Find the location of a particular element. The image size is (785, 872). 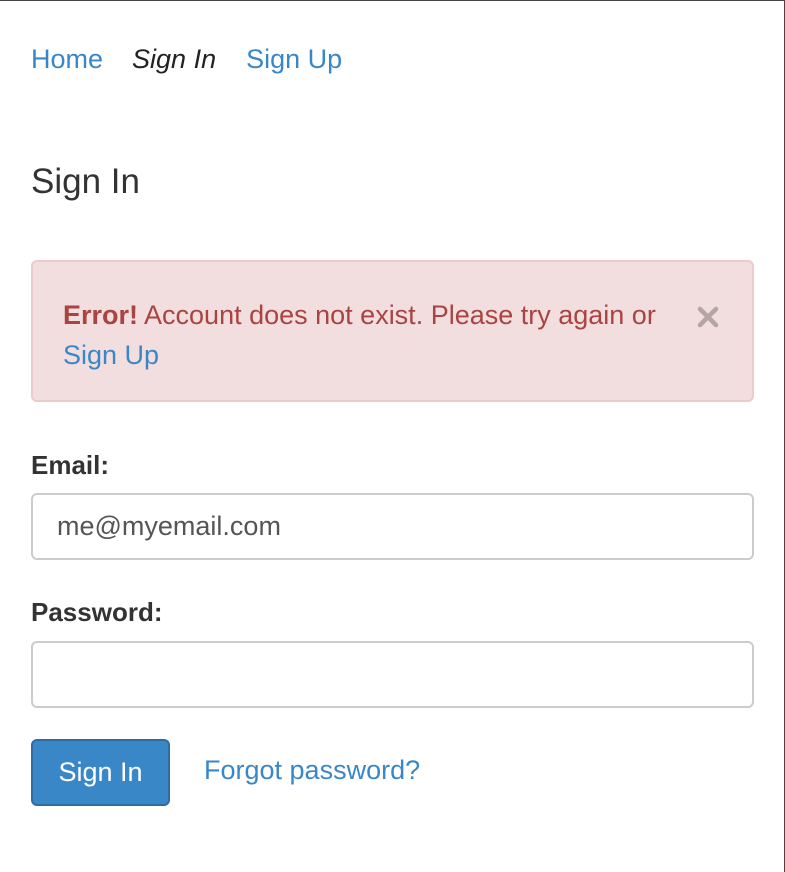

forgot-password-link: Forgot password? is located at coordinates (312, 770).